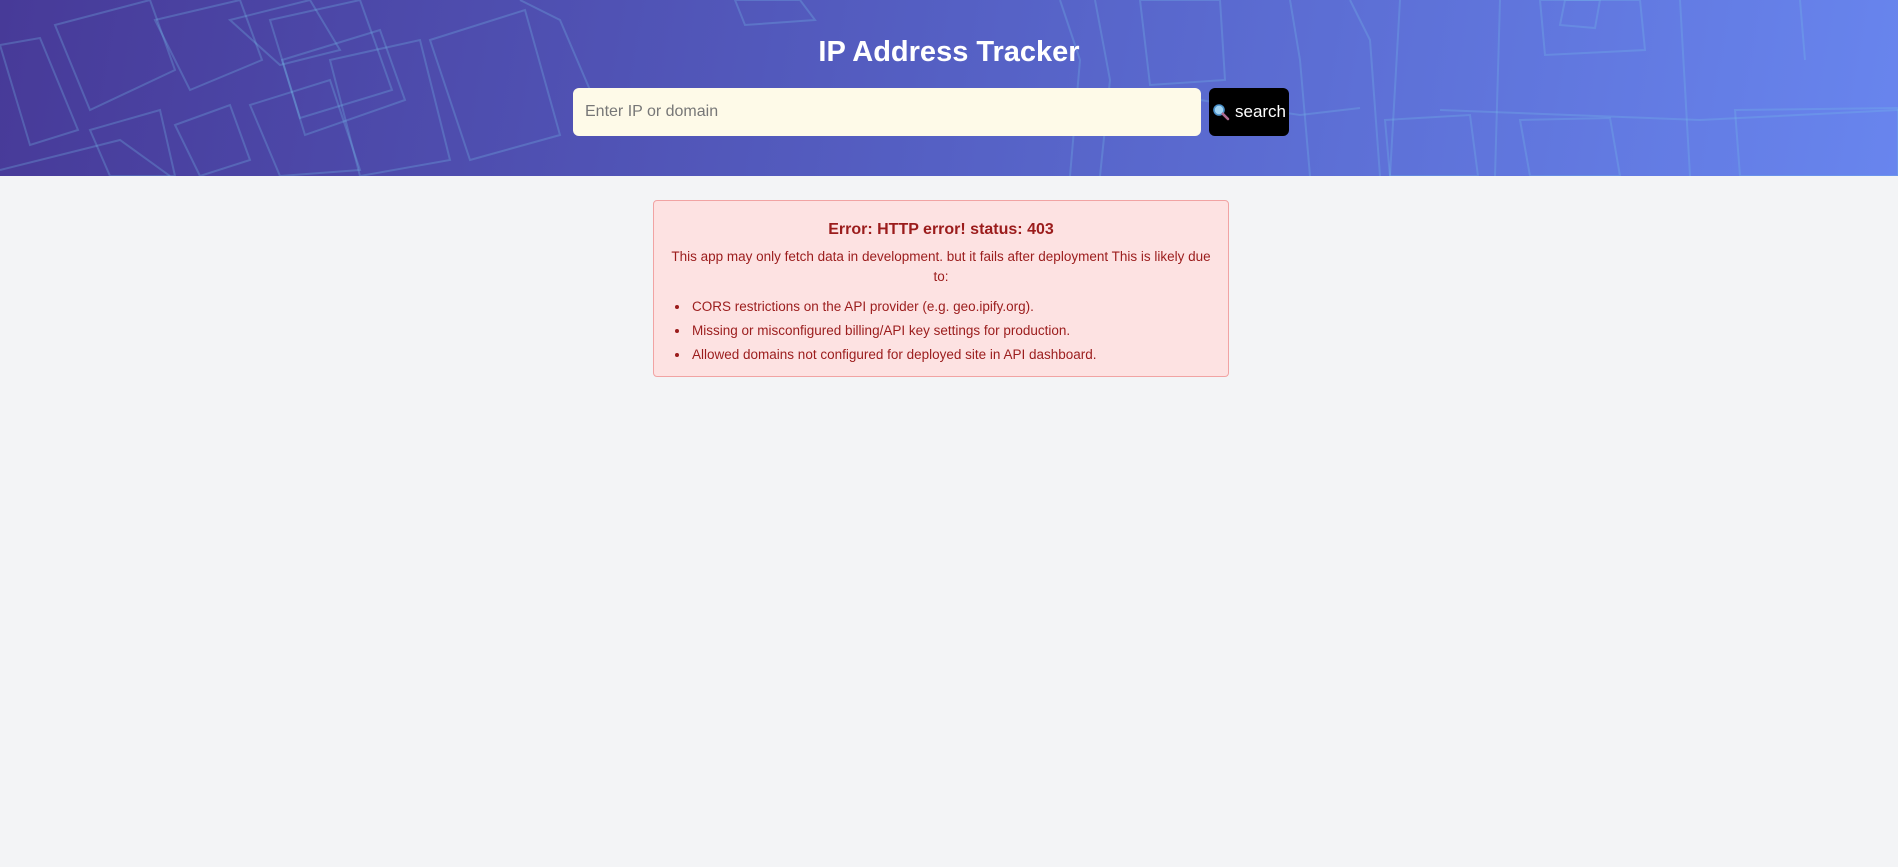 The image size is (1898, 867). I want to click on search-button-label: search, so click(1260, 111).